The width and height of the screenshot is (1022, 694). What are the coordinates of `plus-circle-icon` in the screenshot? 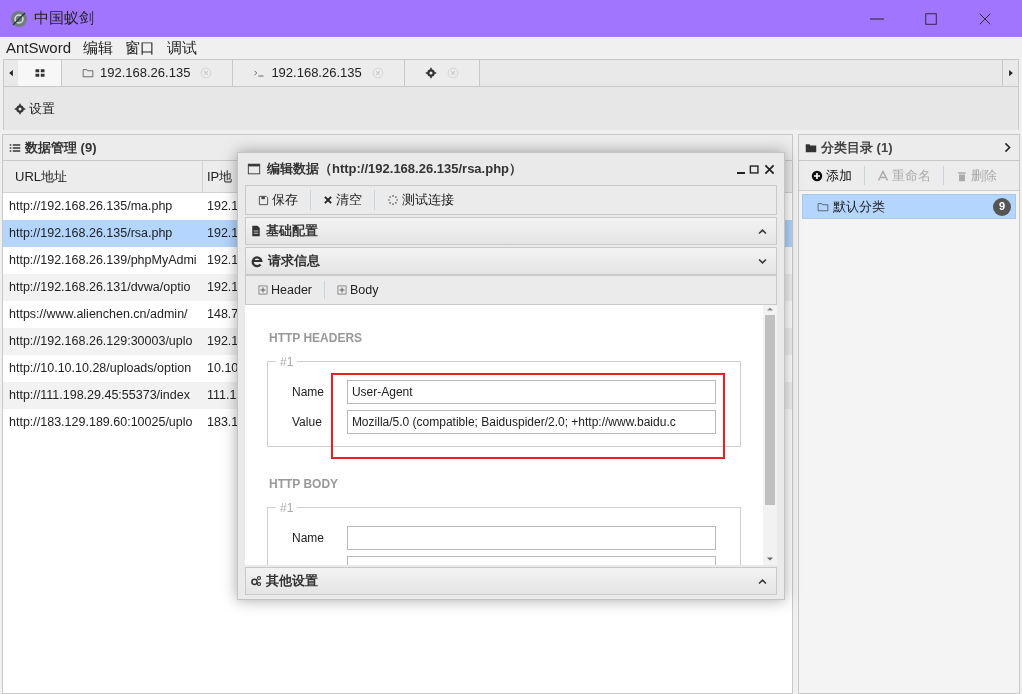 It's located at (817, 175).